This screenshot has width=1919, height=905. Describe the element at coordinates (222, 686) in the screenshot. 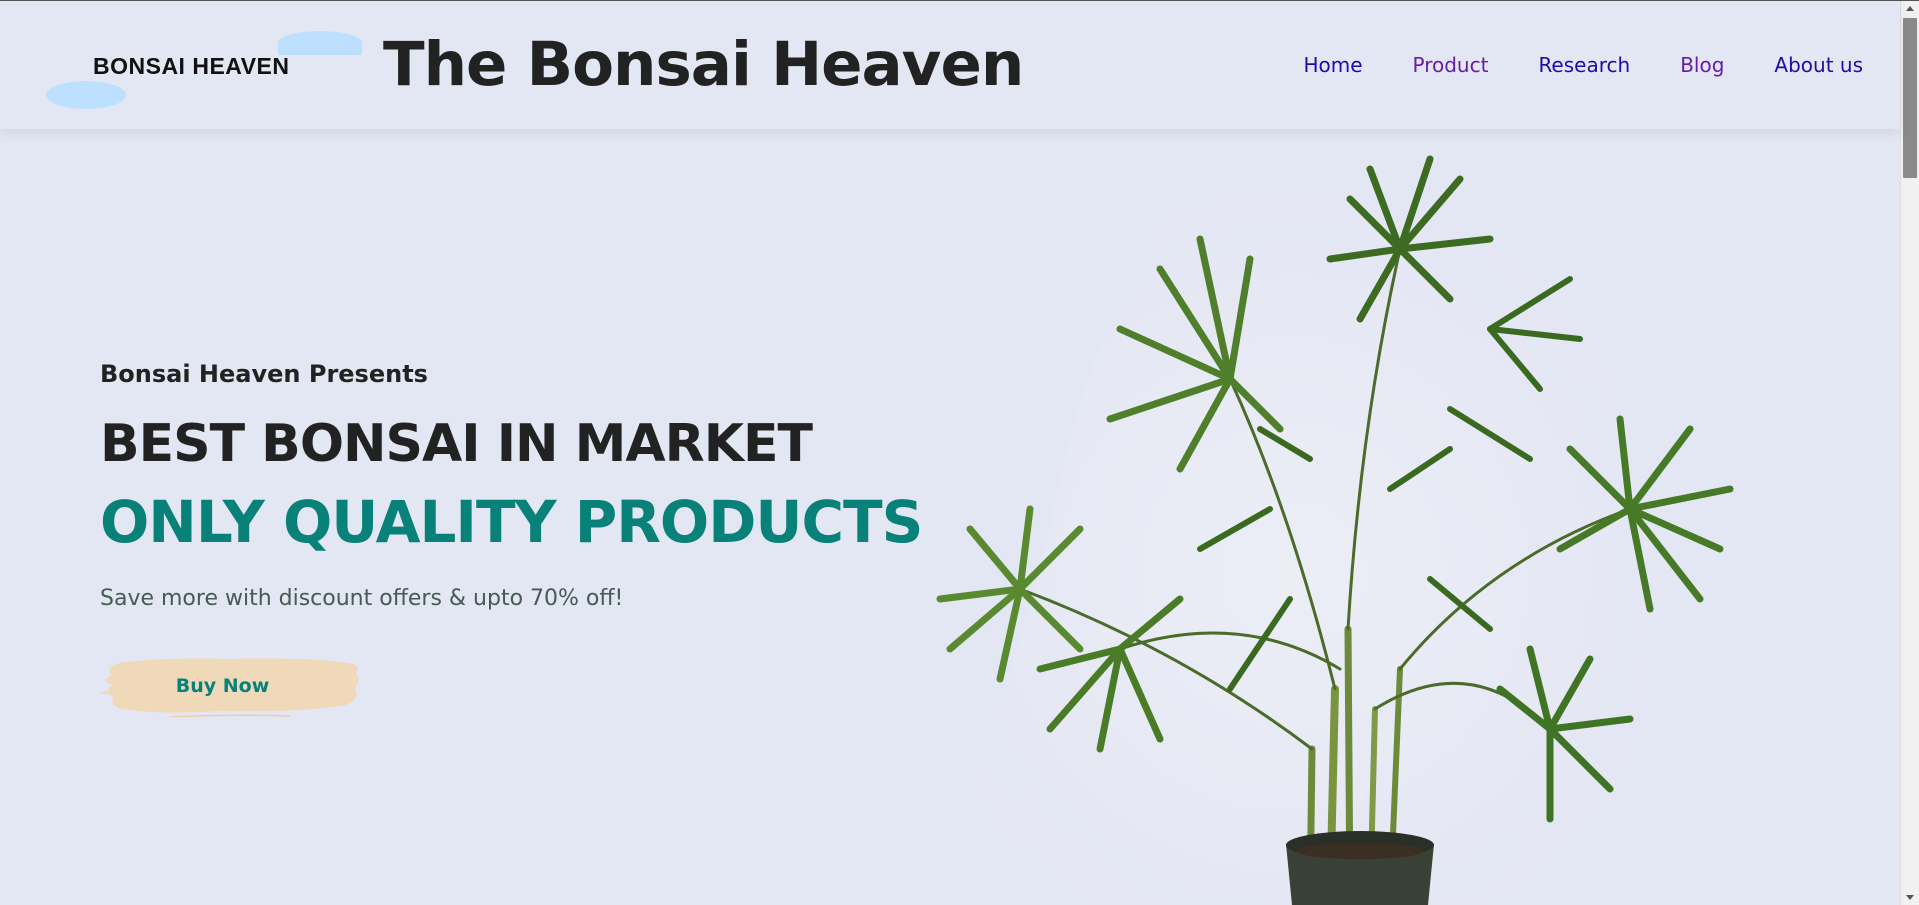

I see `buy-now-label: Buy Now` at that location.